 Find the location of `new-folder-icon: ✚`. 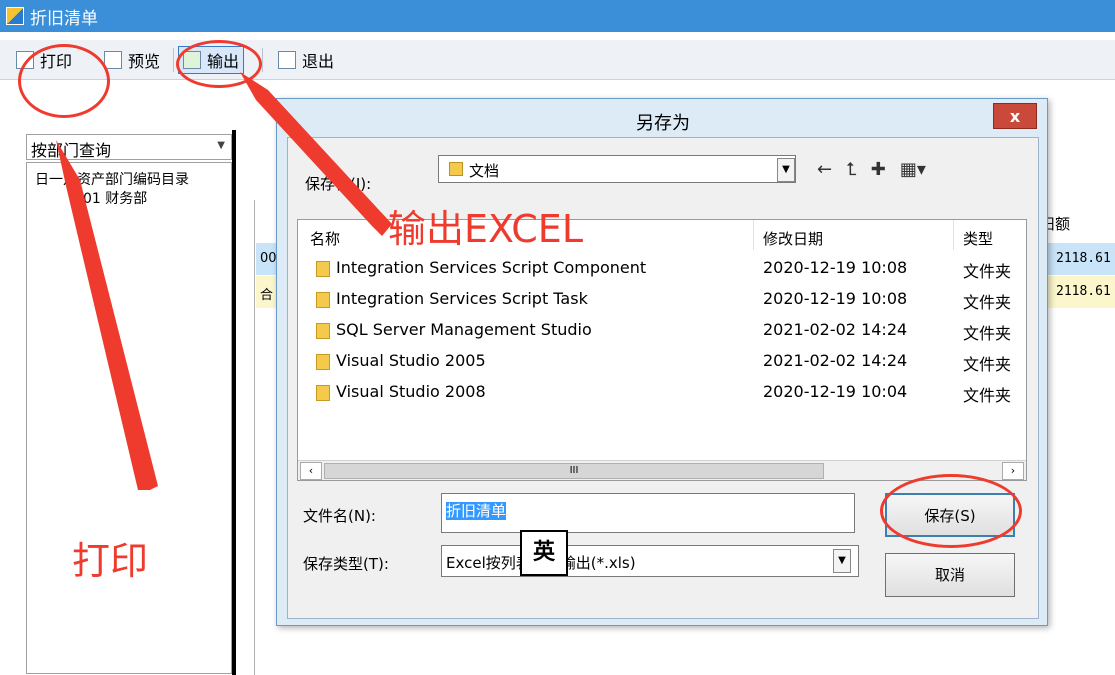

new-folder-icon: ✚ is located at coordinates (878, 169).